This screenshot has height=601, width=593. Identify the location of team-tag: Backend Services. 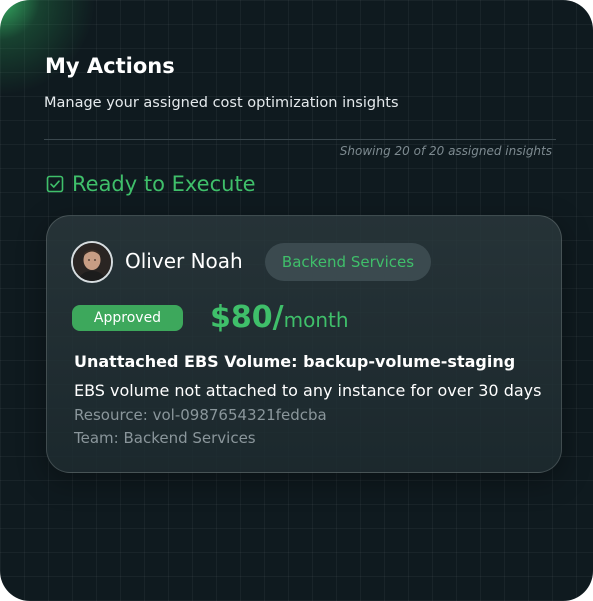
(348, 262).